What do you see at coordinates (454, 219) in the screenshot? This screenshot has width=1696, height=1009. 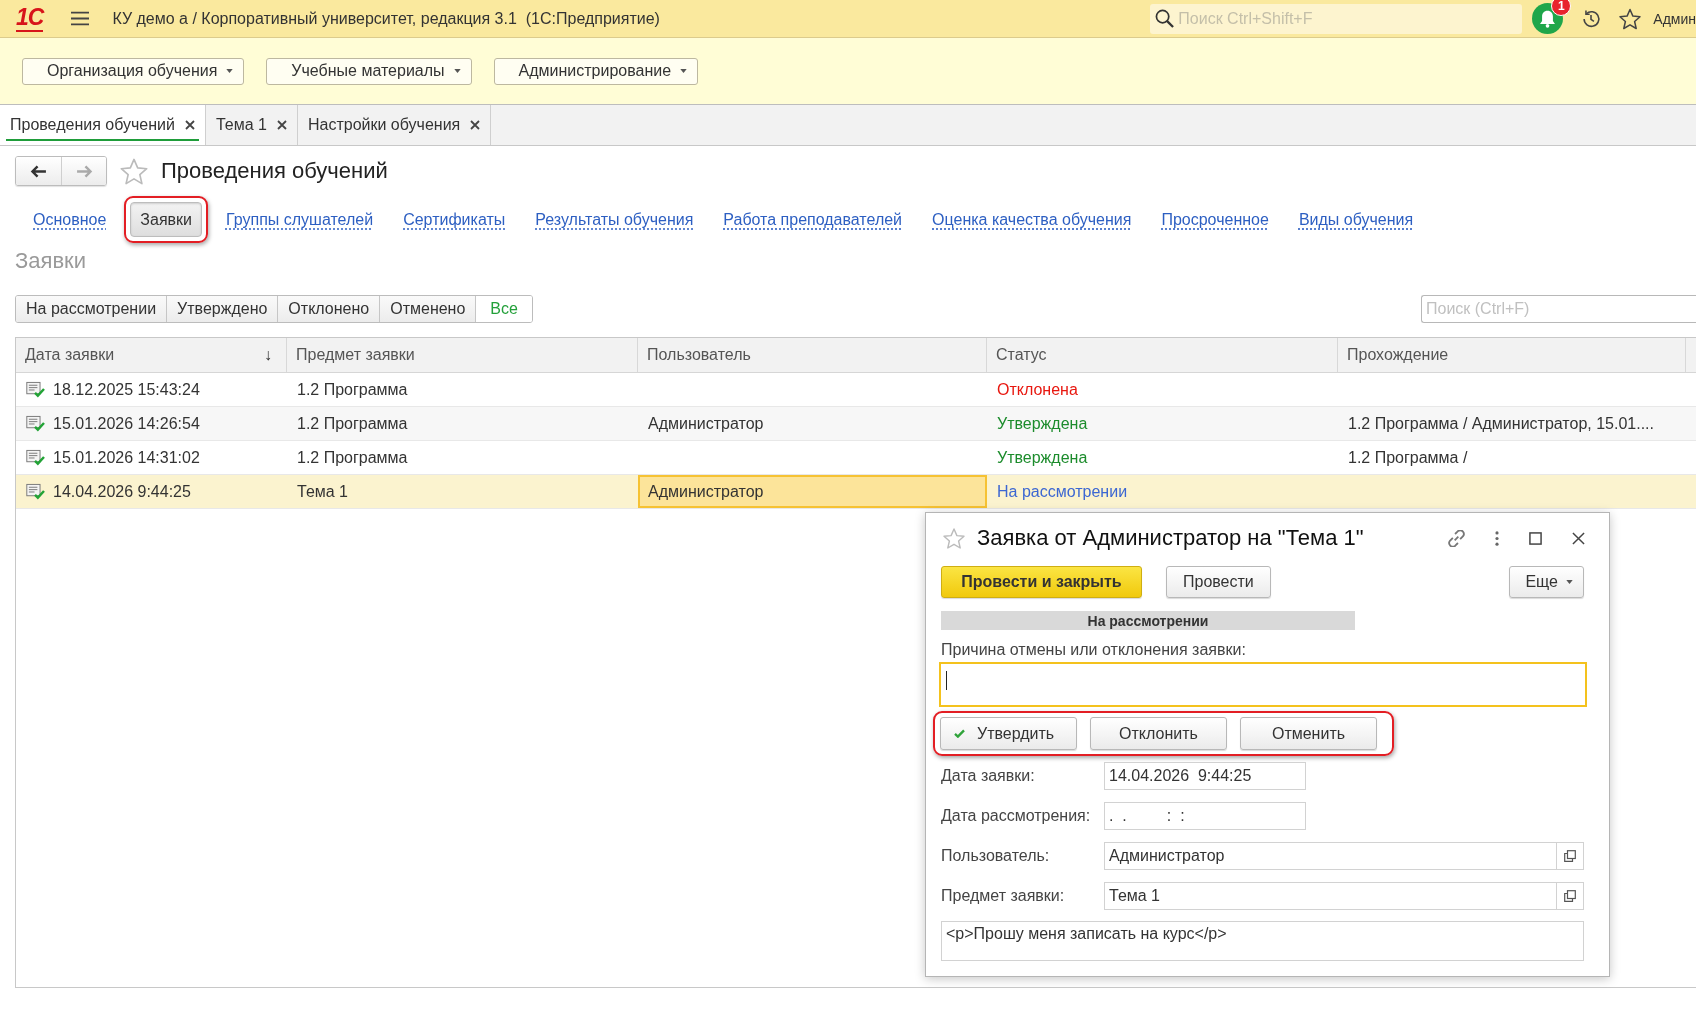 I see `nav-link: Сертификаты` at bounding box center [454, 219].